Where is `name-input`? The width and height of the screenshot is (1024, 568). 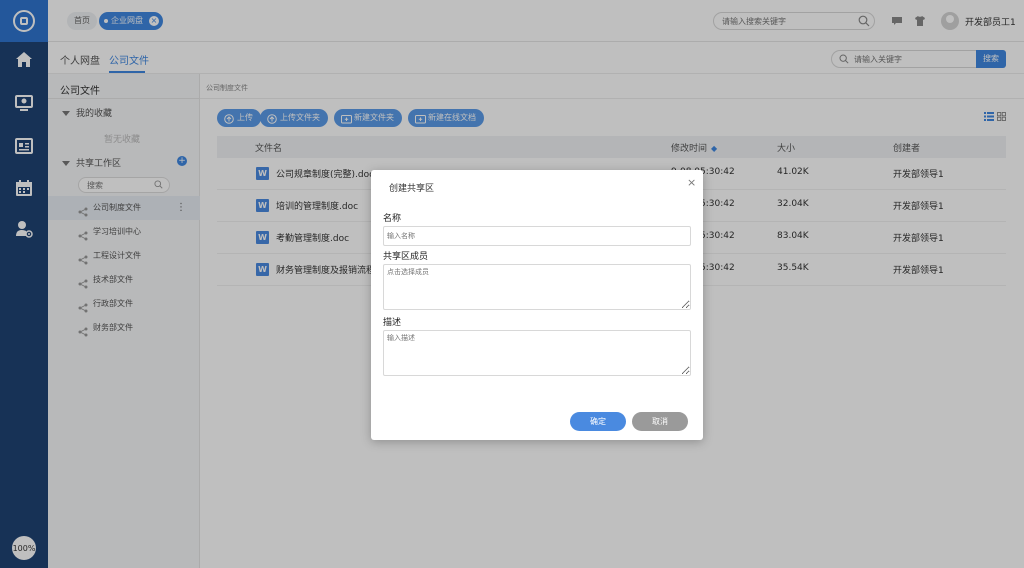 name-input is located at coordinates (537, 236).